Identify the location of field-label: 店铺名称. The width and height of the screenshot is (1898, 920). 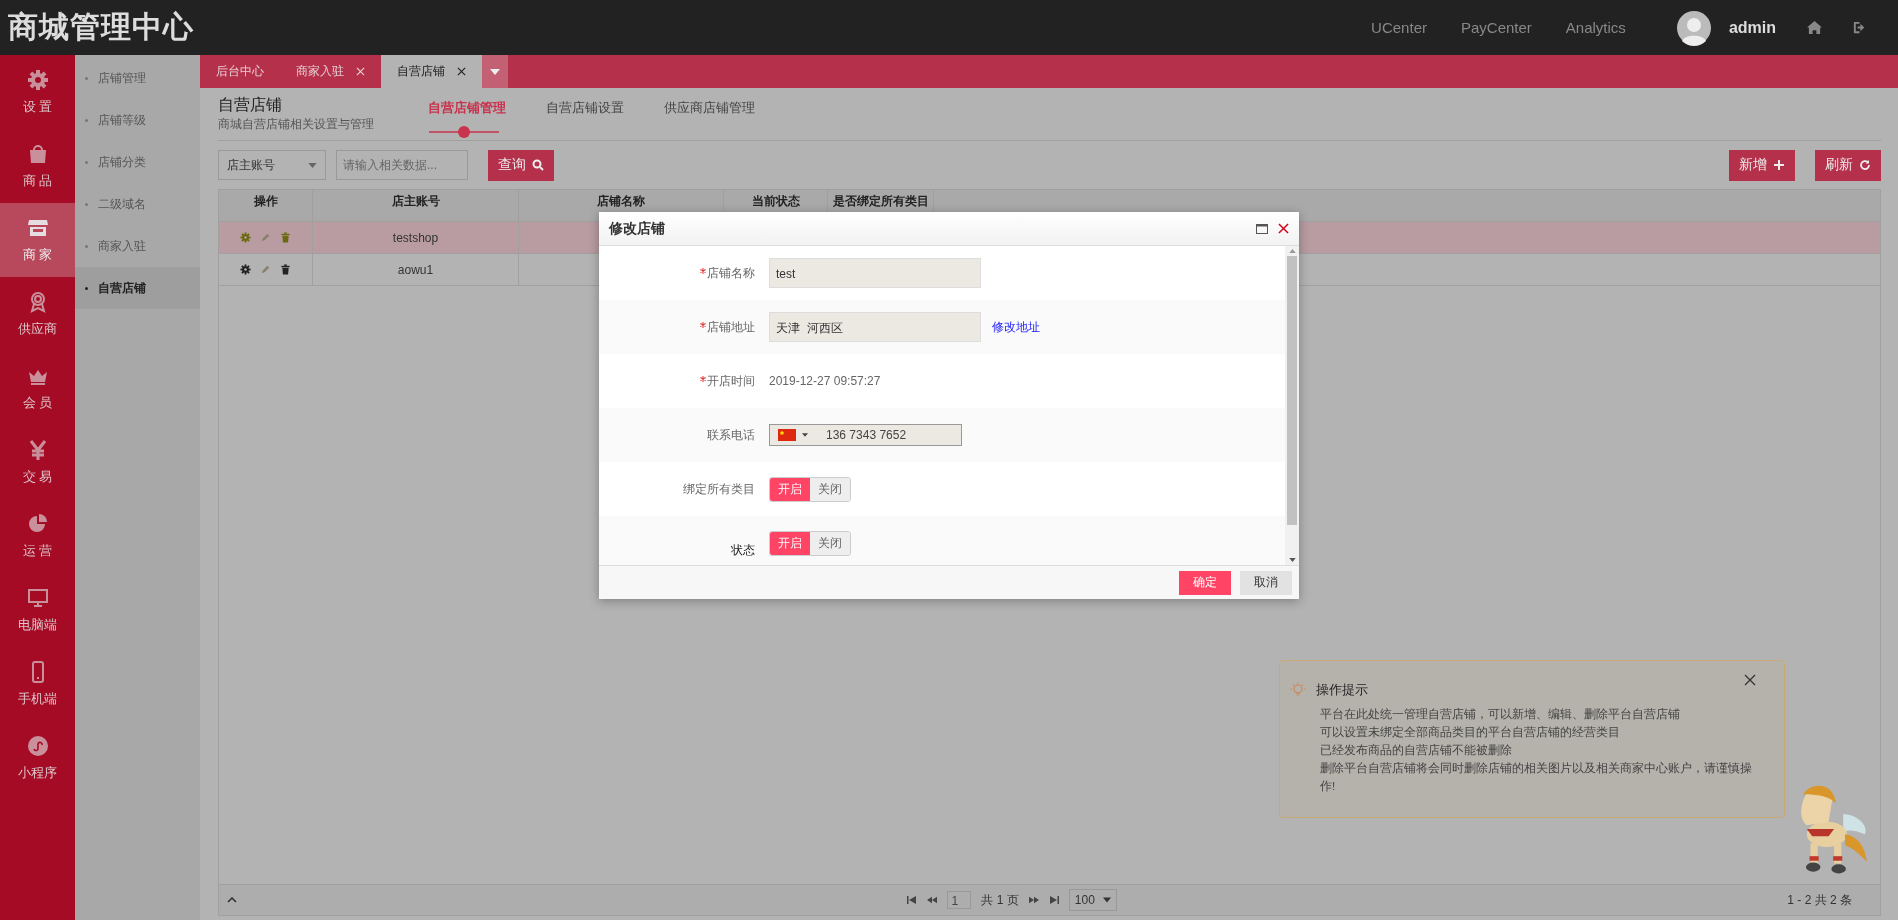
(684, 273).